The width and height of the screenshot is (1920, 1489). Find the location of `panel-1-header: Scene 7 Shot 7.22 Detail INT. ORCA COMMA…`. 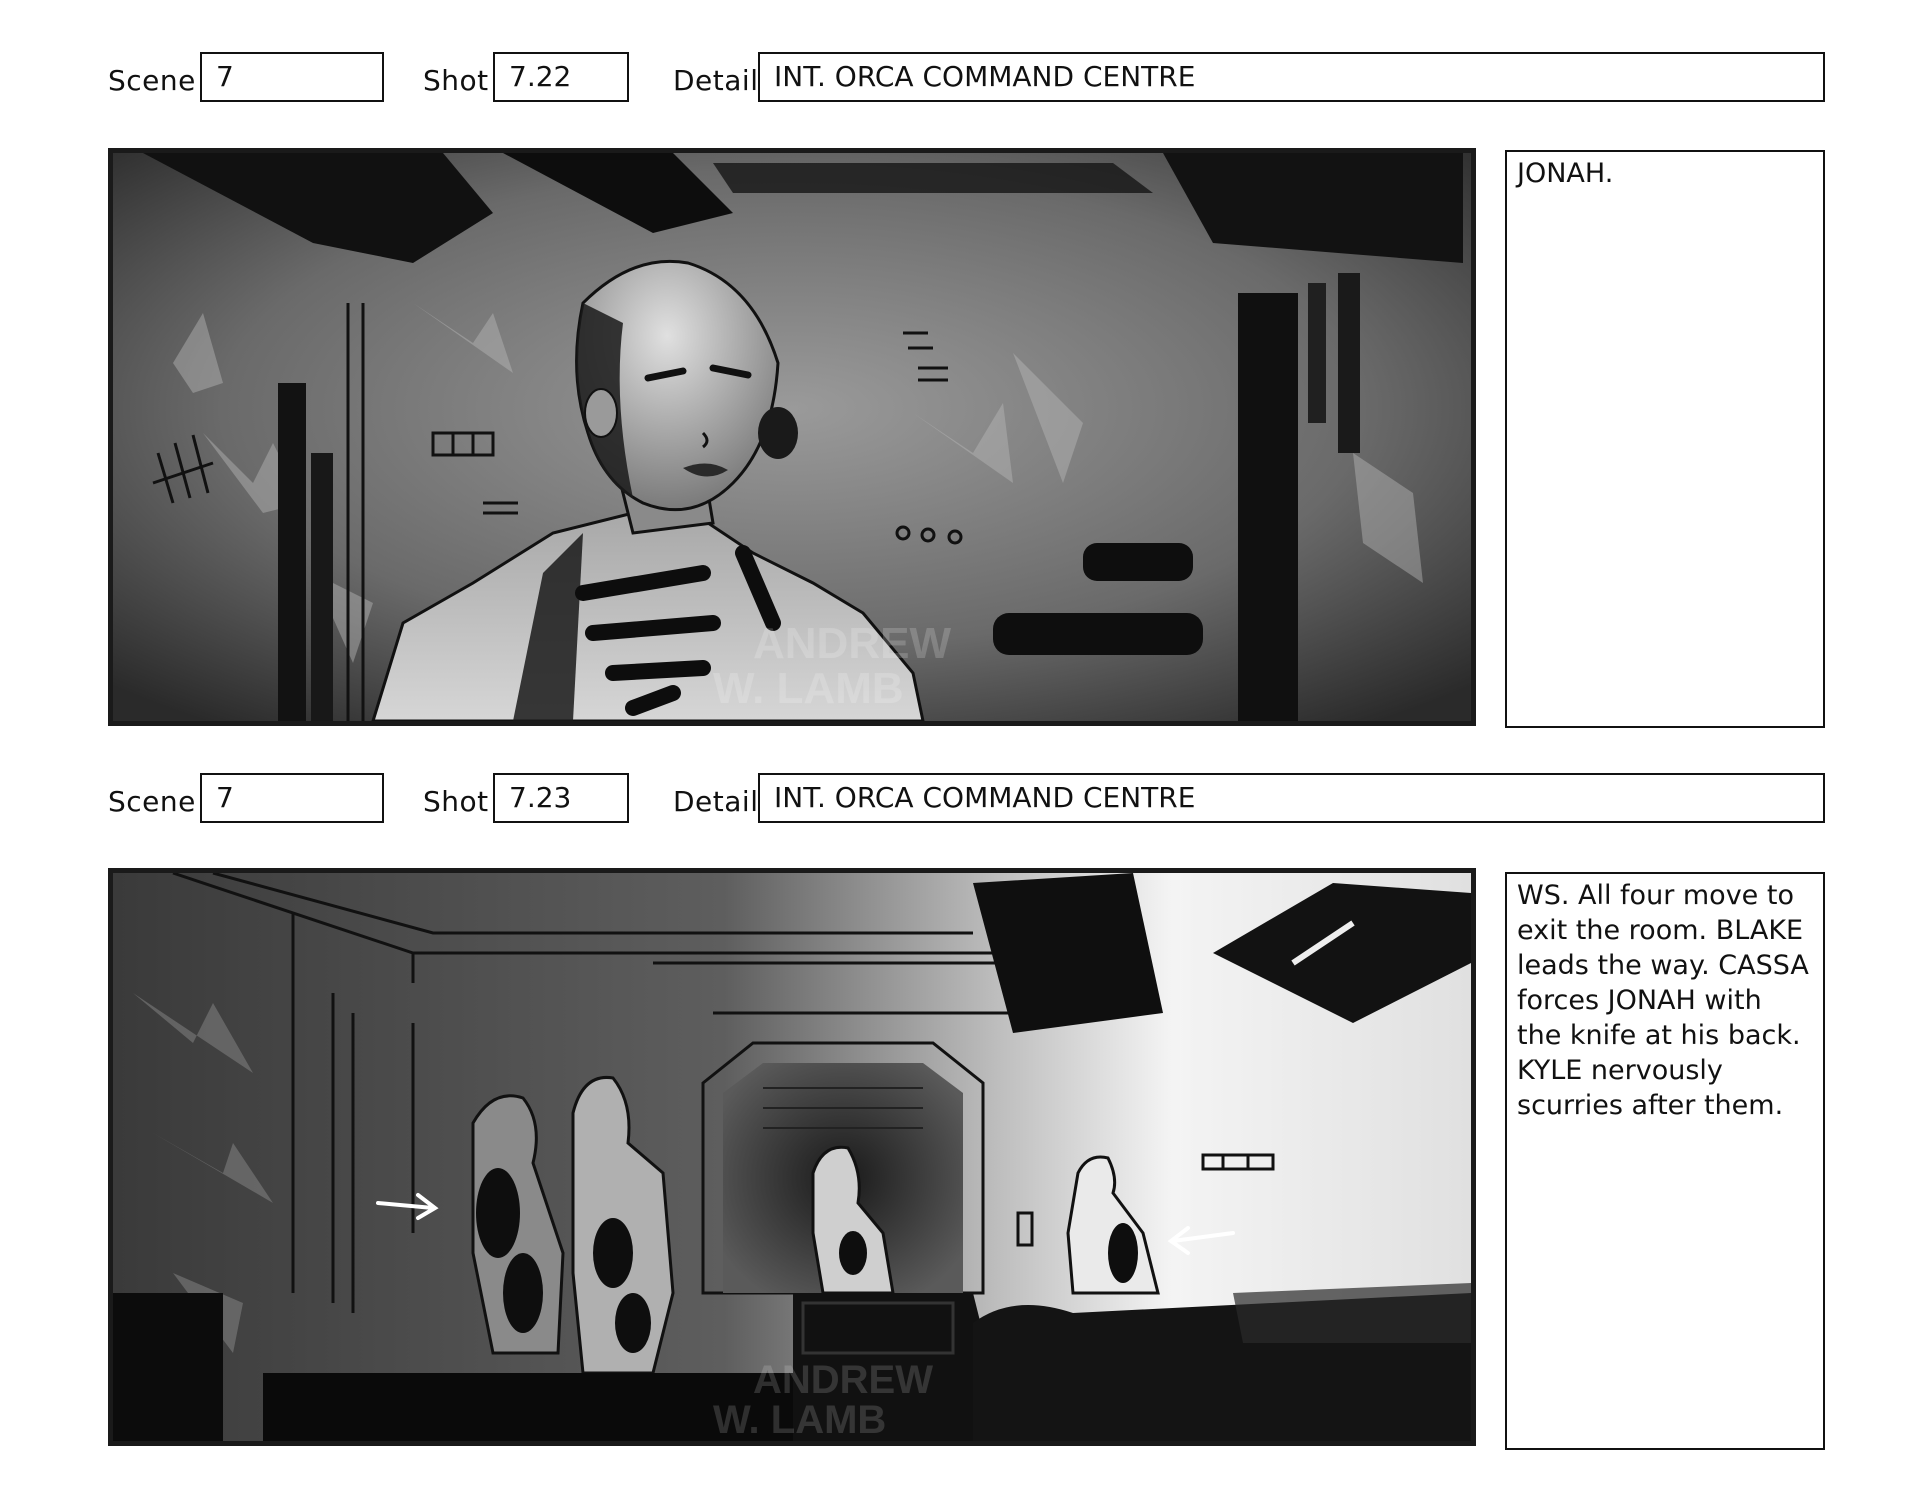

panel-1-header: Scene 7 Shot 7.22 Detail INT. ORCA COMMA… is located at coordinates (960, 79).